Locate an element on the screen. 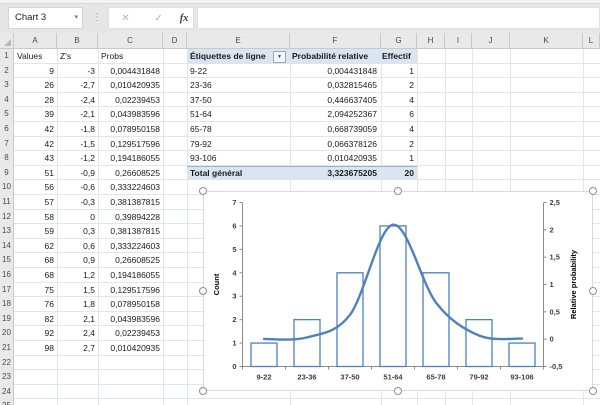 The image size is (600, 405). cell-C1: Probs is located at coordinates (131, 56).